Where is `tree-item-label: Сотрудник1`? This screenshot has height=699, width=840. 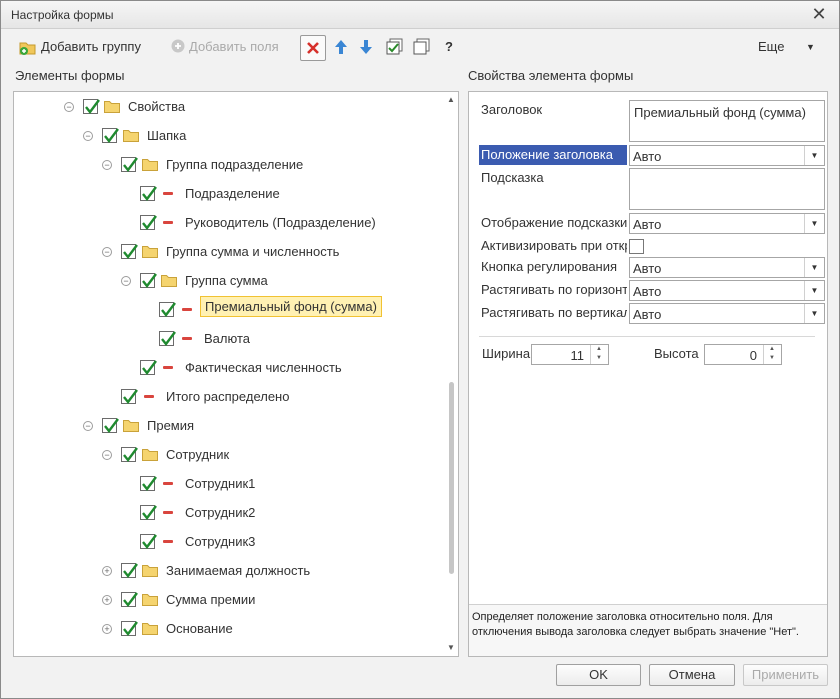 tree-item-label: Сотрудник1 is located at coordinates (220, 483).